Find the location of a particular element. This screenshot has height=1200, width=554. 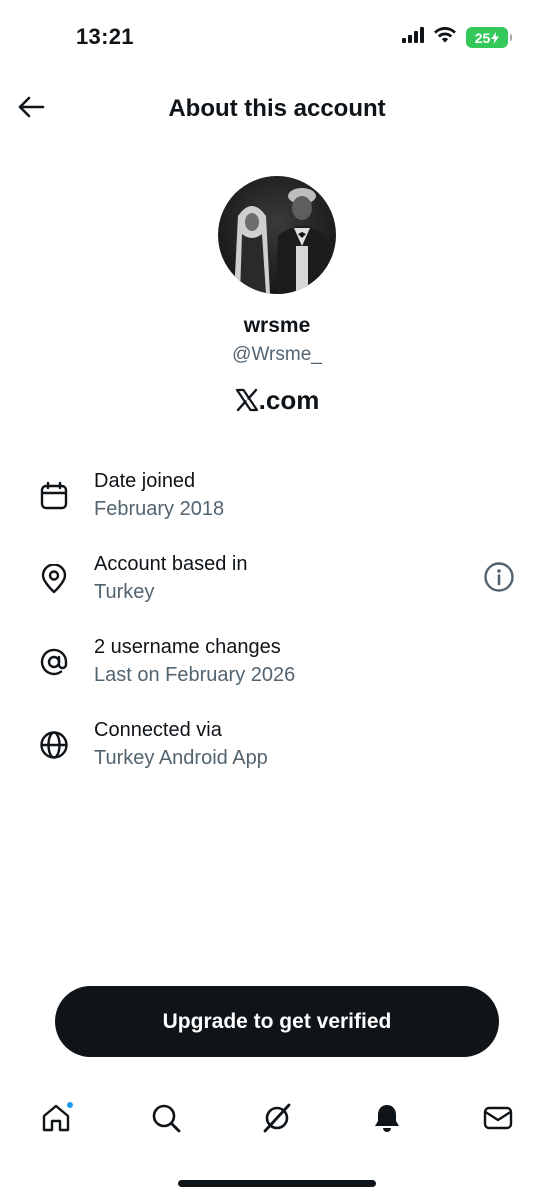

info-row-username-changes: 2 username changes Last on February 2026 is located at coordinates (277, 673).